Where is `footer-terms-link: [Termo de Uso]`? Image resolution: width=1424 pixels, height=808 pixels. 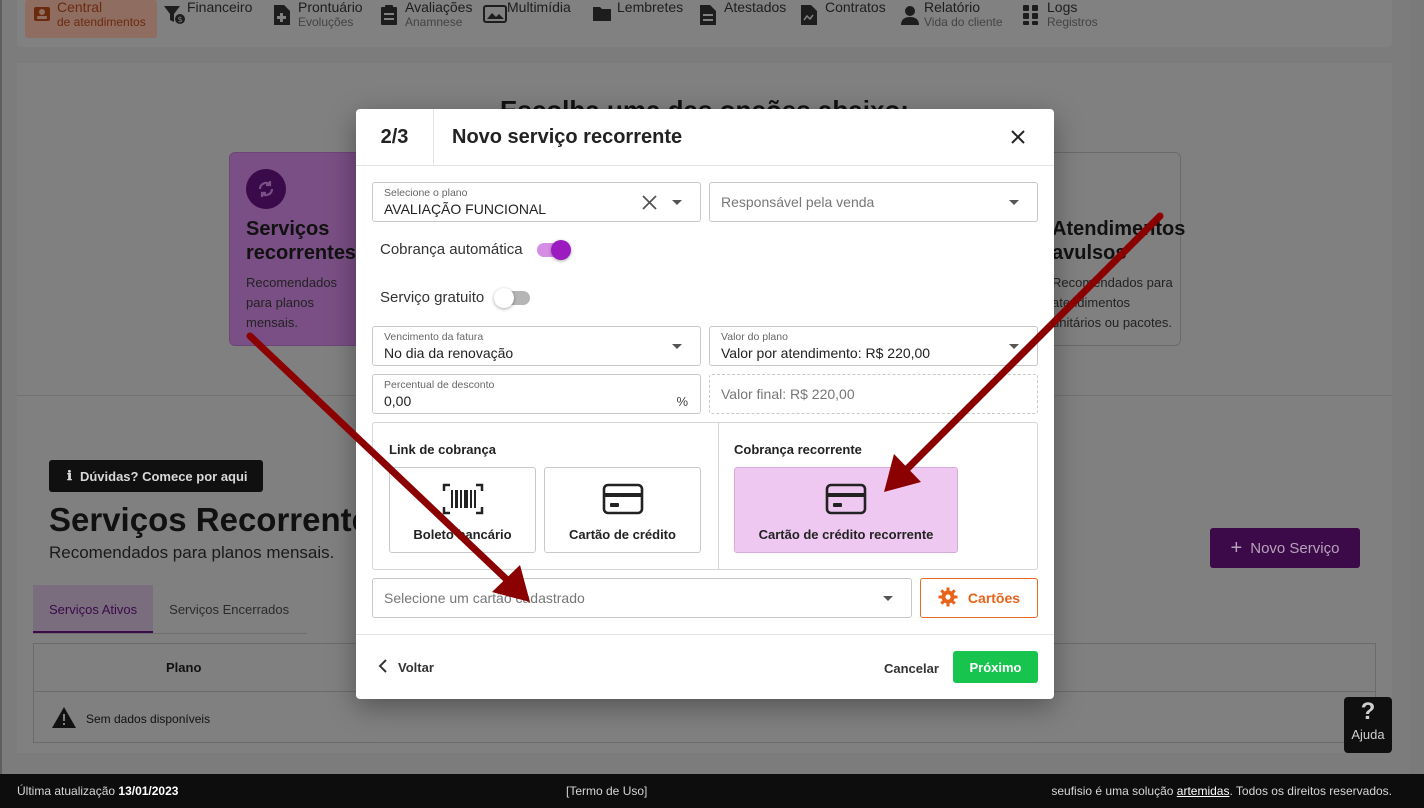 footer-terms-link: [Termo de Uso] is located at coordinates (606, 791).